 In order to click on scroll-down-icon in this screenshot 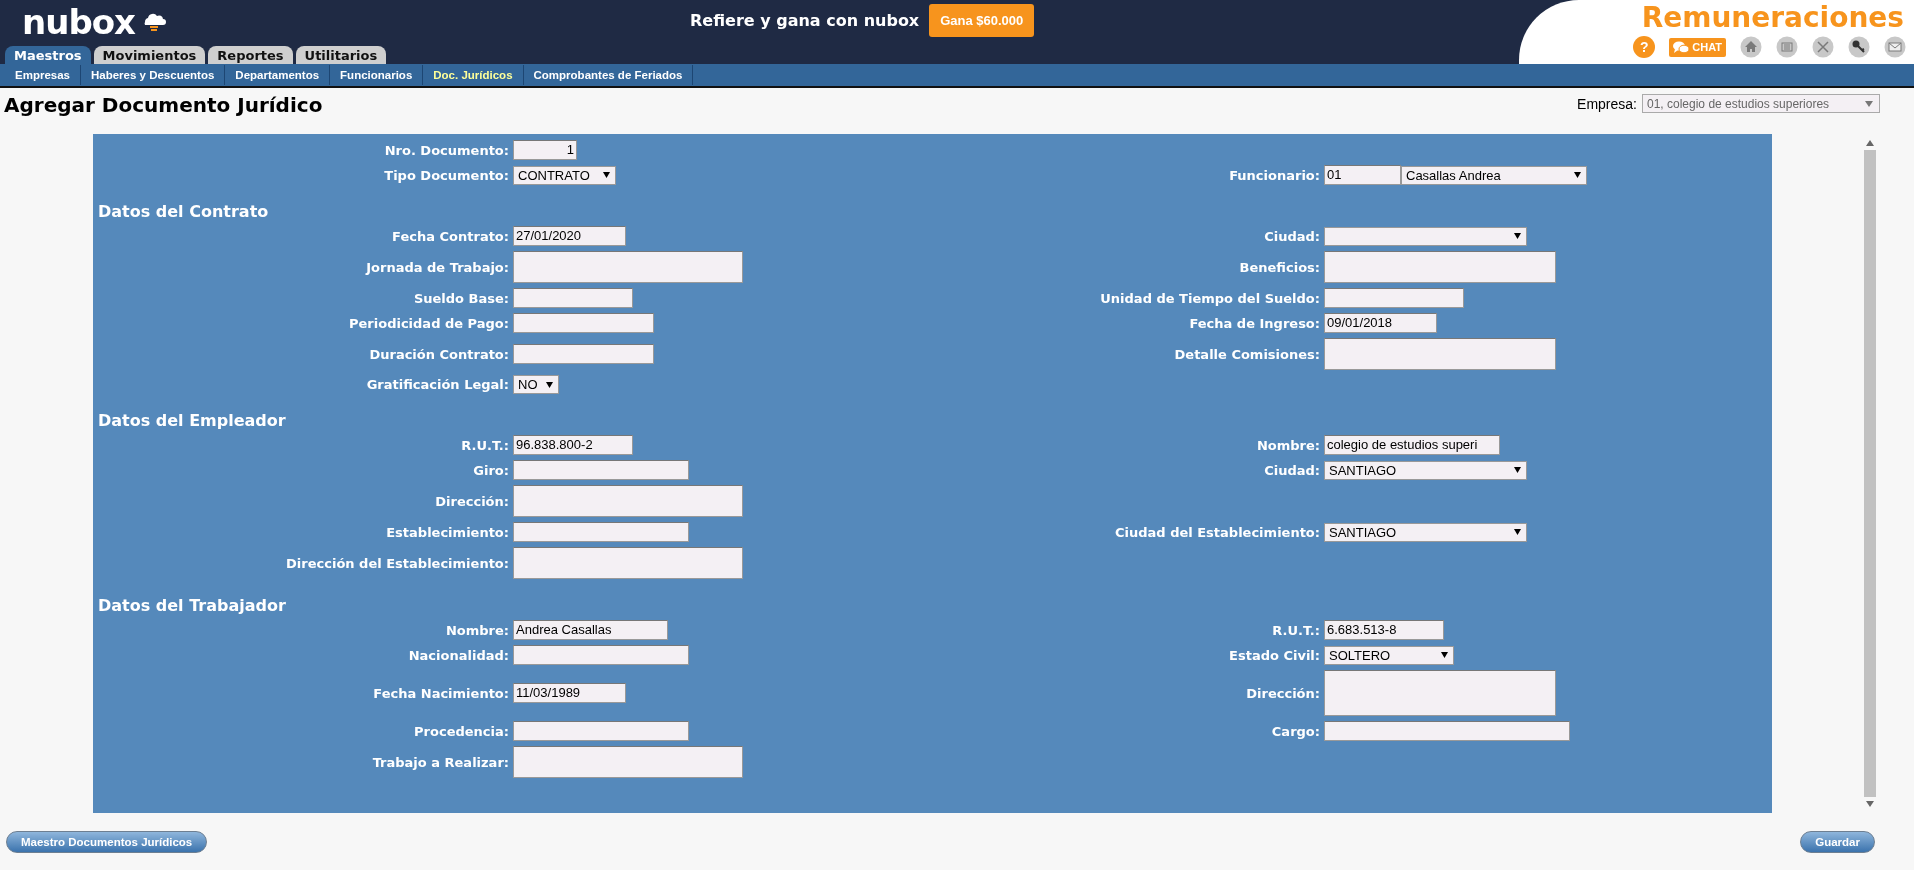, I will do `click(1870, 804)`.